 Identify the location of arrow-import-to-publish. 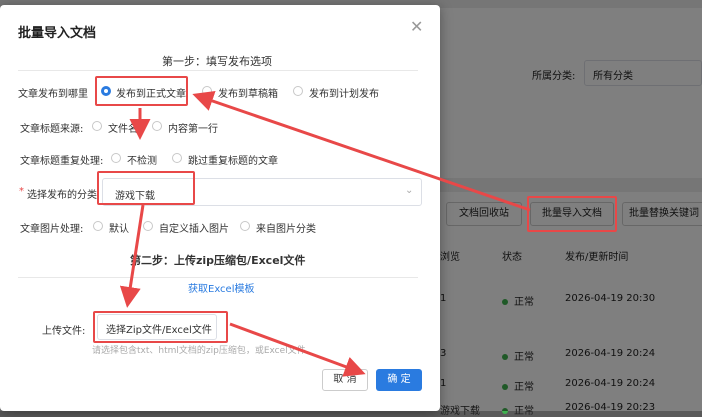
(361, 151).